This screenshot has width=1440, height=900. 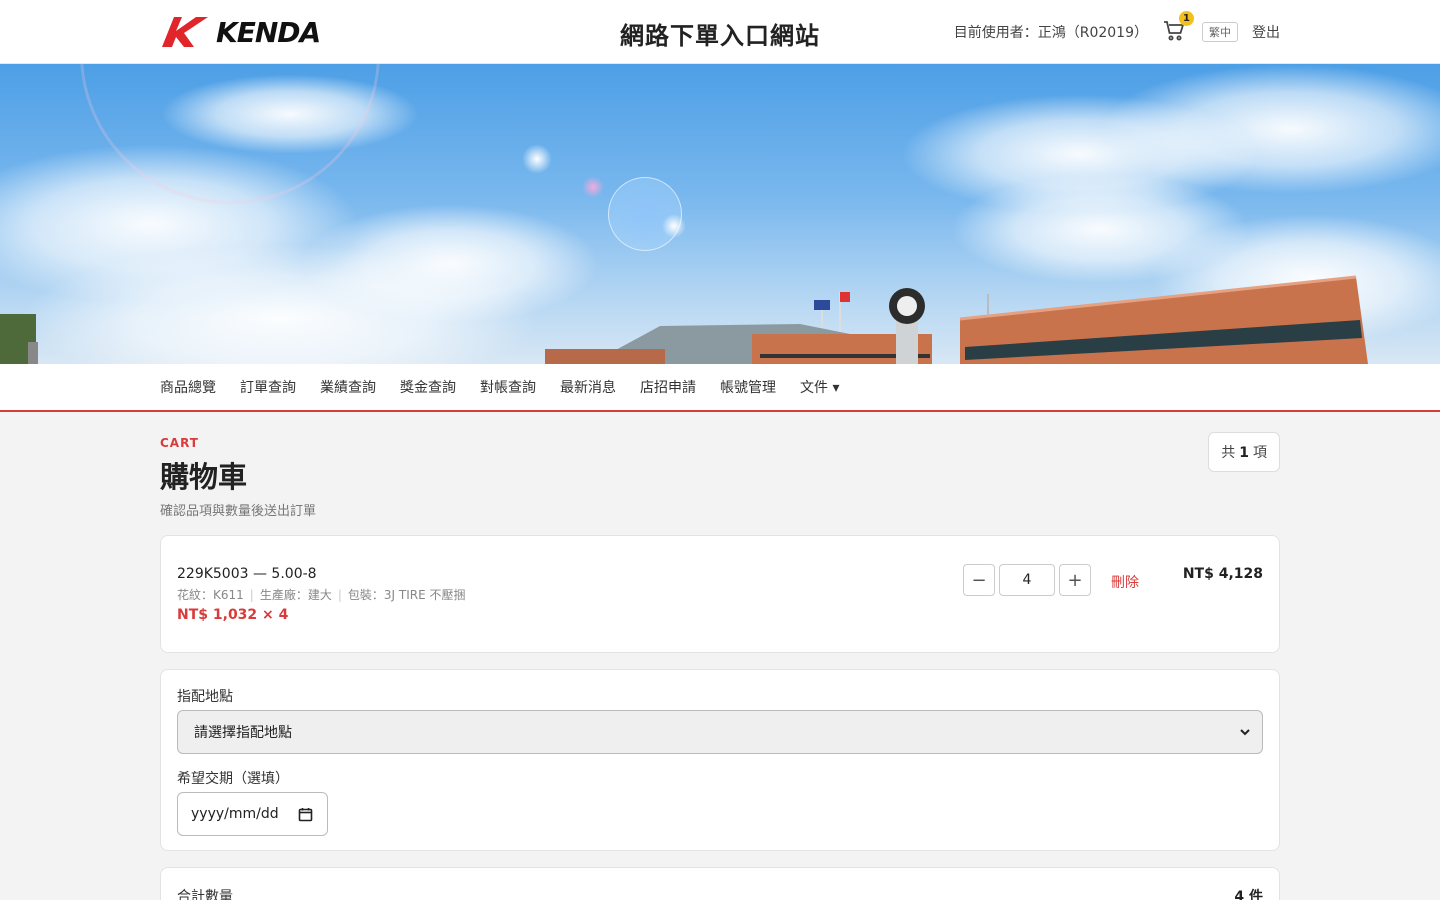 I want to click on increase-quantity-button: +, so click(x=1075, y=580).